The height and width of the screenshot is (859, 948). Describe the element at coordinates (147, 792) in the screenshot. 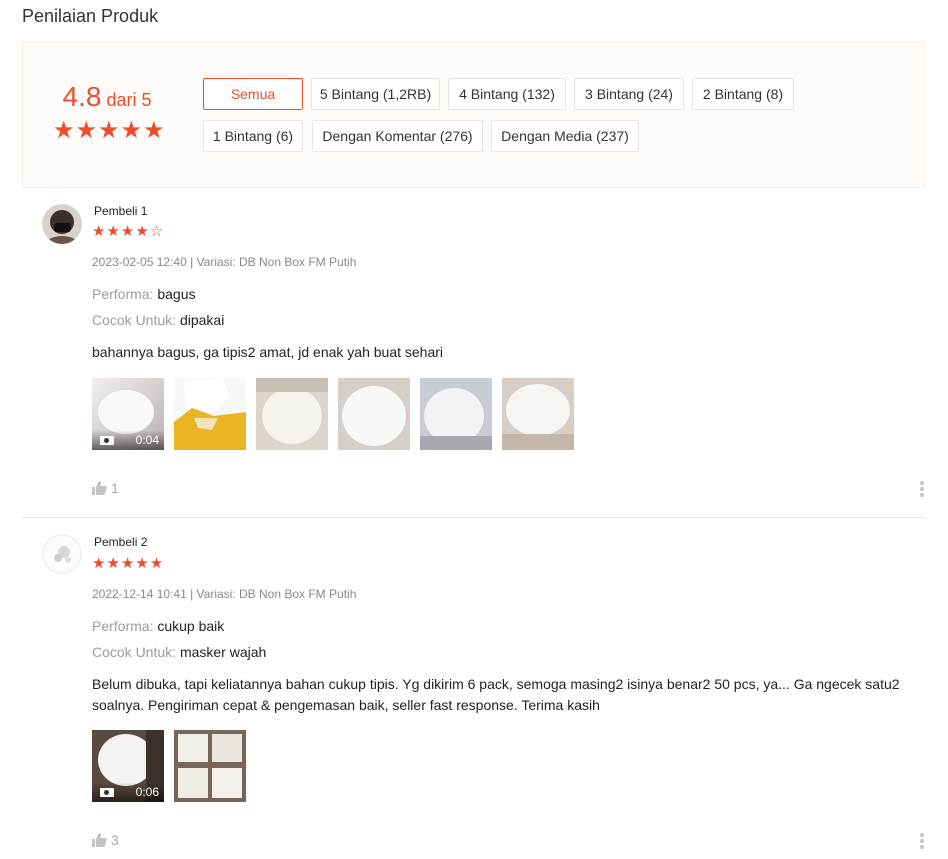

I see `video-duration: 0:06` at that location.